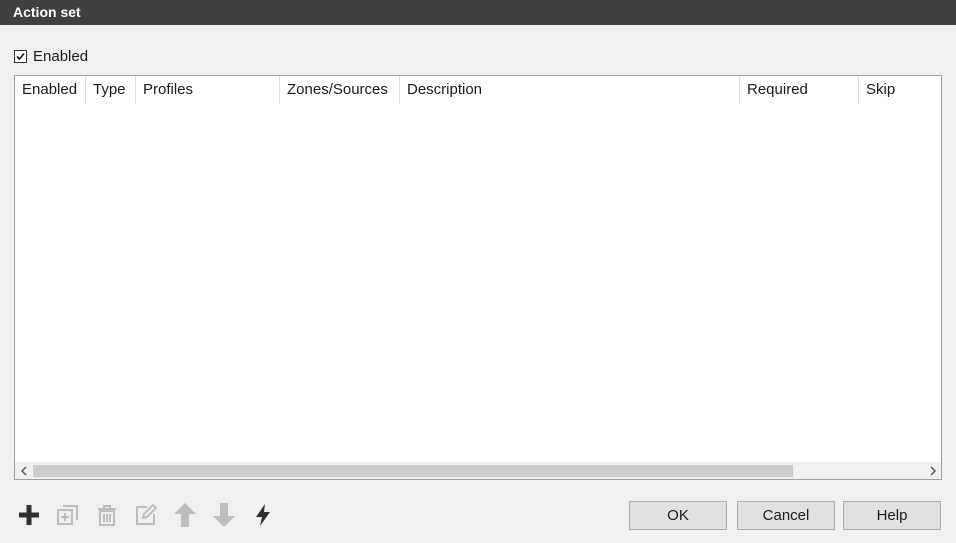  What do you see at coordinates (146, 515) in the screenshot?
I see `edit-icon` at bounding box center [146, 515].